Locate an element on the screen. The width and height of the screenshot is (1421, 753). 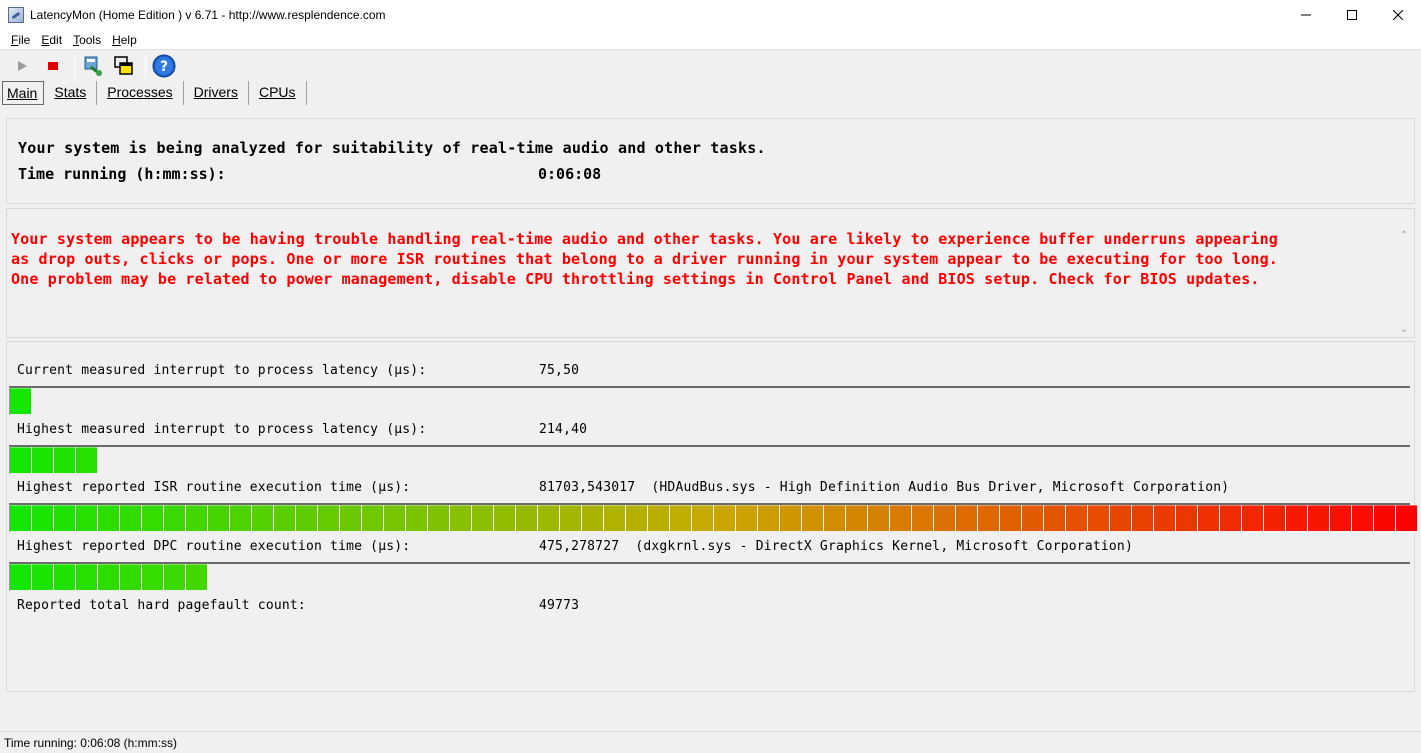
isr-time-bar-fill is located at coordinates (714, 518).